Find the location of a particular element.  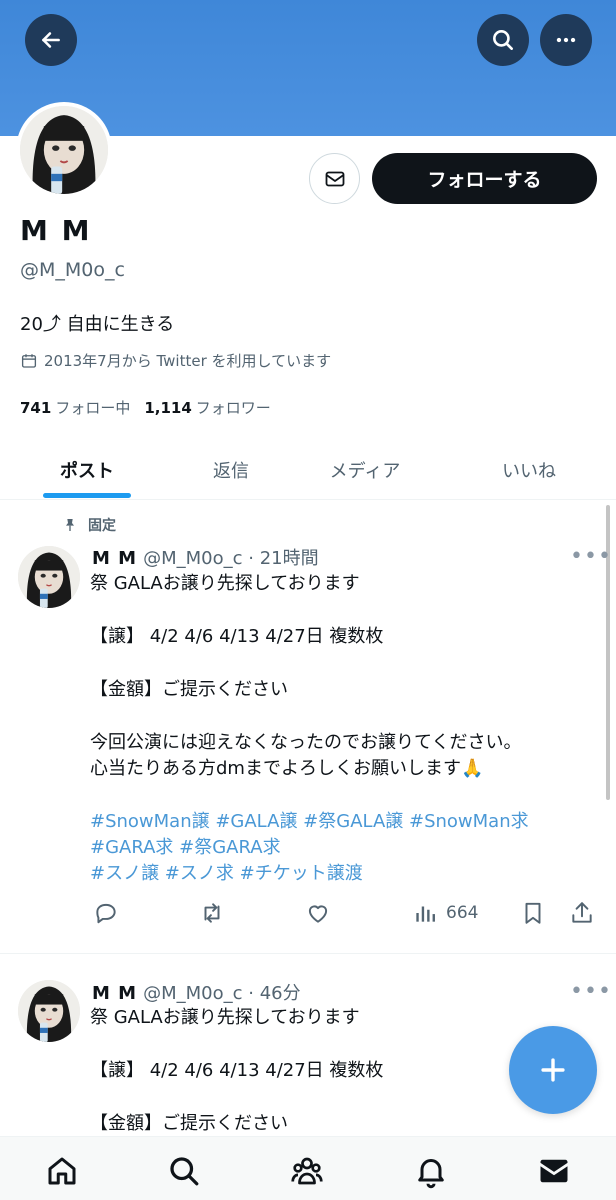

hashtag-line: #スノ譲 #スノ求 #チケット譲渡 is located at coordinates (309, 874).